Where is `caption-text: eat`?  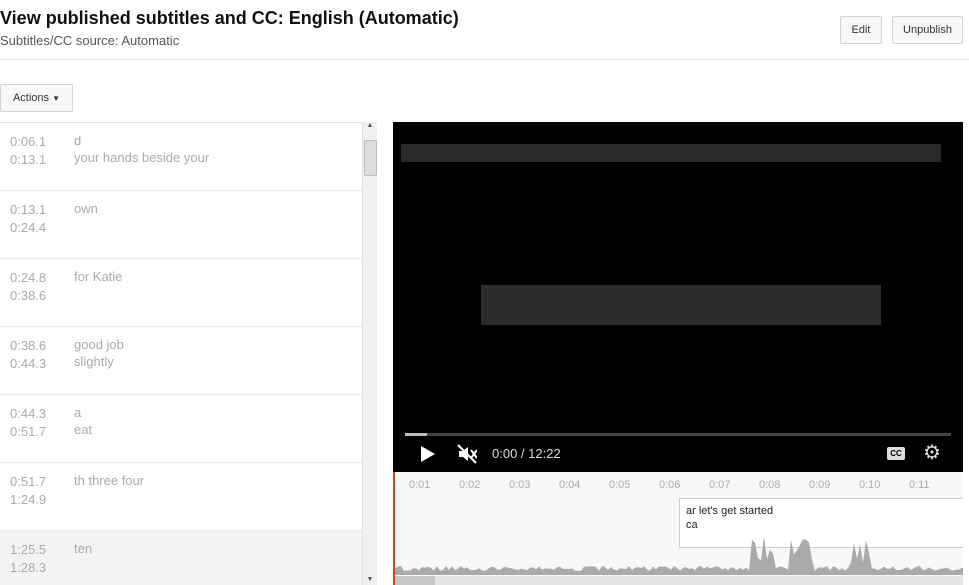
caption-text: eat is located at coordinates (83, 429).